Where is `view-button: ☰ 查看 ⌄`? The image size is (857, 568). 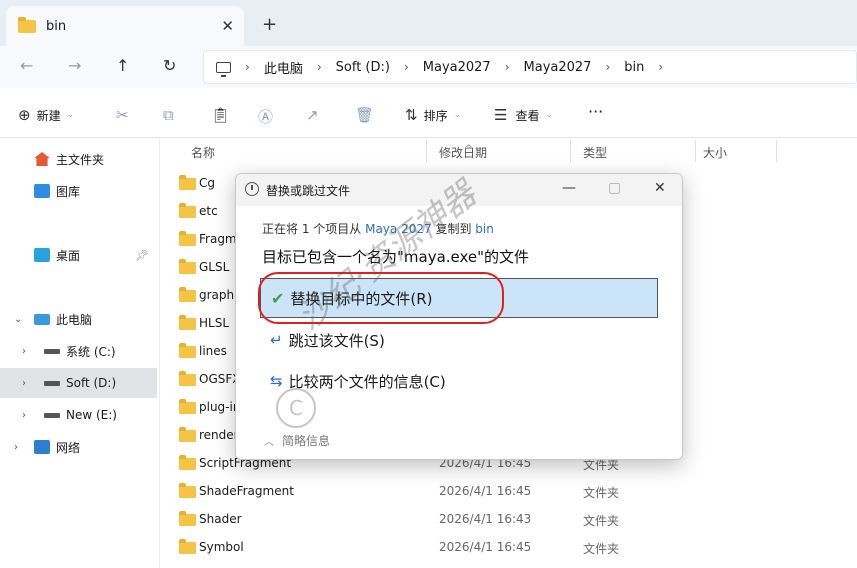
view-button: ☰ 查看 ⌄ is located at coordinates (523, 115).